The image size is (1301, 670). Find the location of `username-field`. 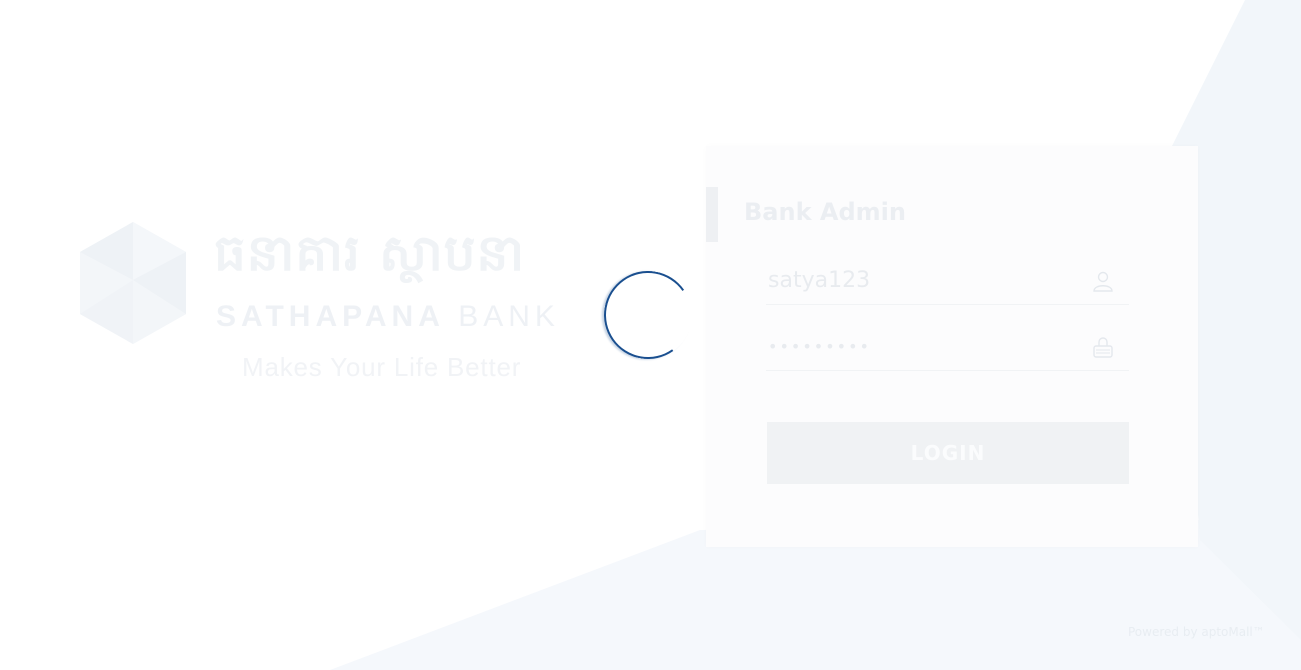

username-field is located at coordinates (947, 281).